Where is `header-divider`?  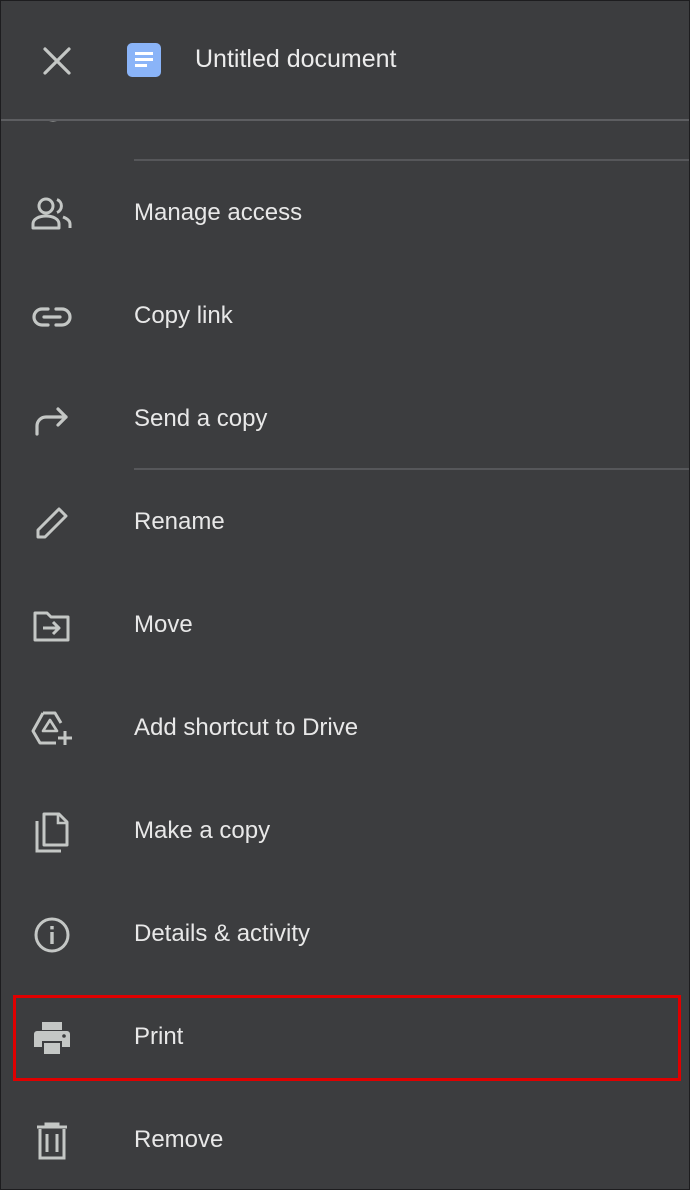
header-divider is located at coordinates (345, 120).